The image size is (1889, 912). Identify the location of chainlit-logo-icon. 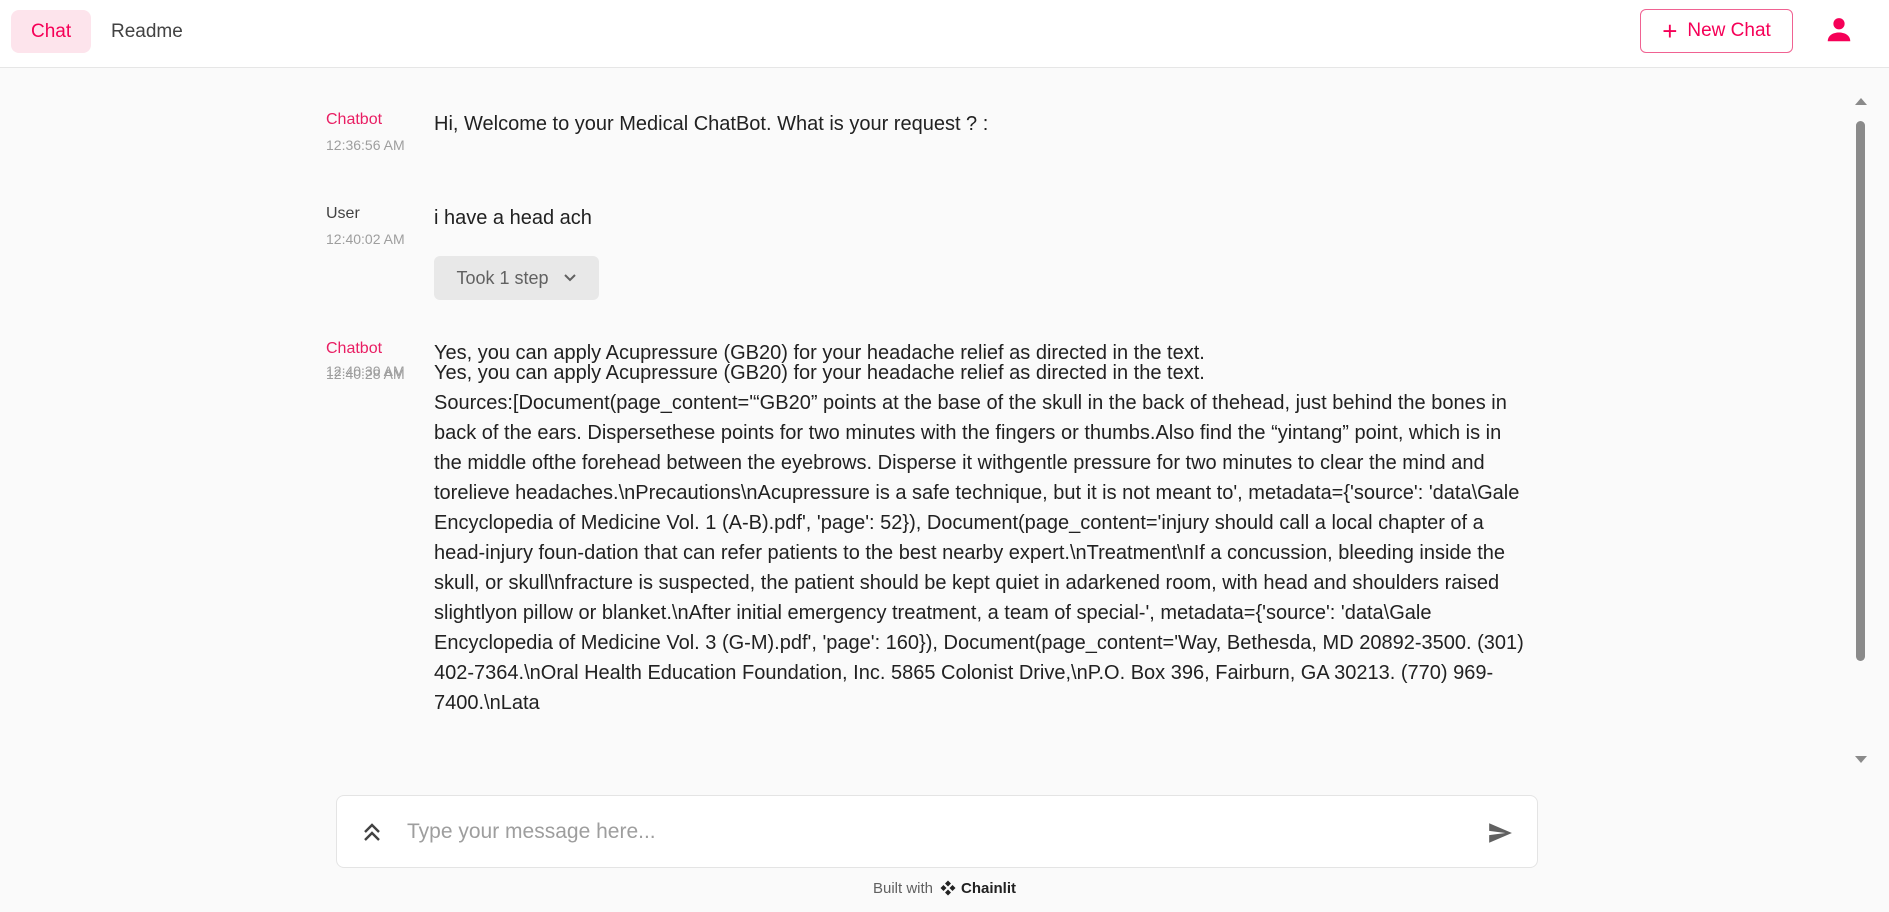
(948, 888).